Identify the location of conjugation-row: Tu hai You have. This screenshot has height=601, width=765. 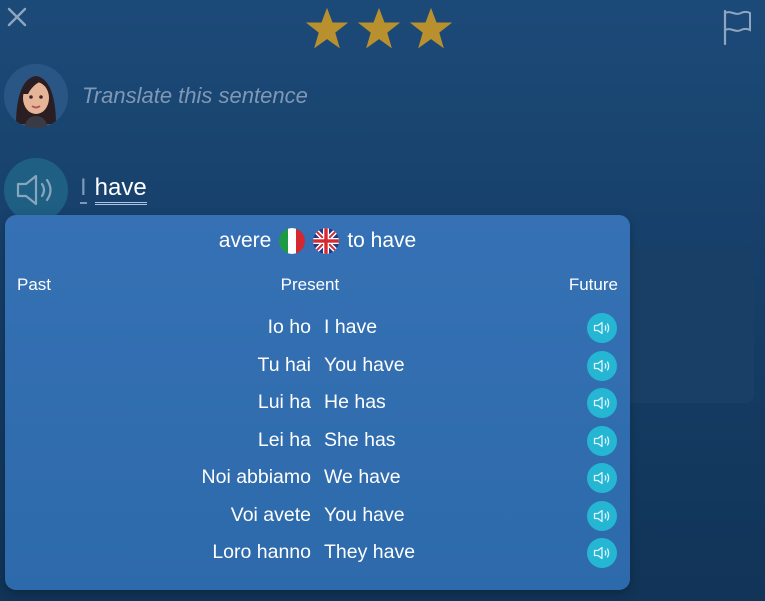
(317, 369).